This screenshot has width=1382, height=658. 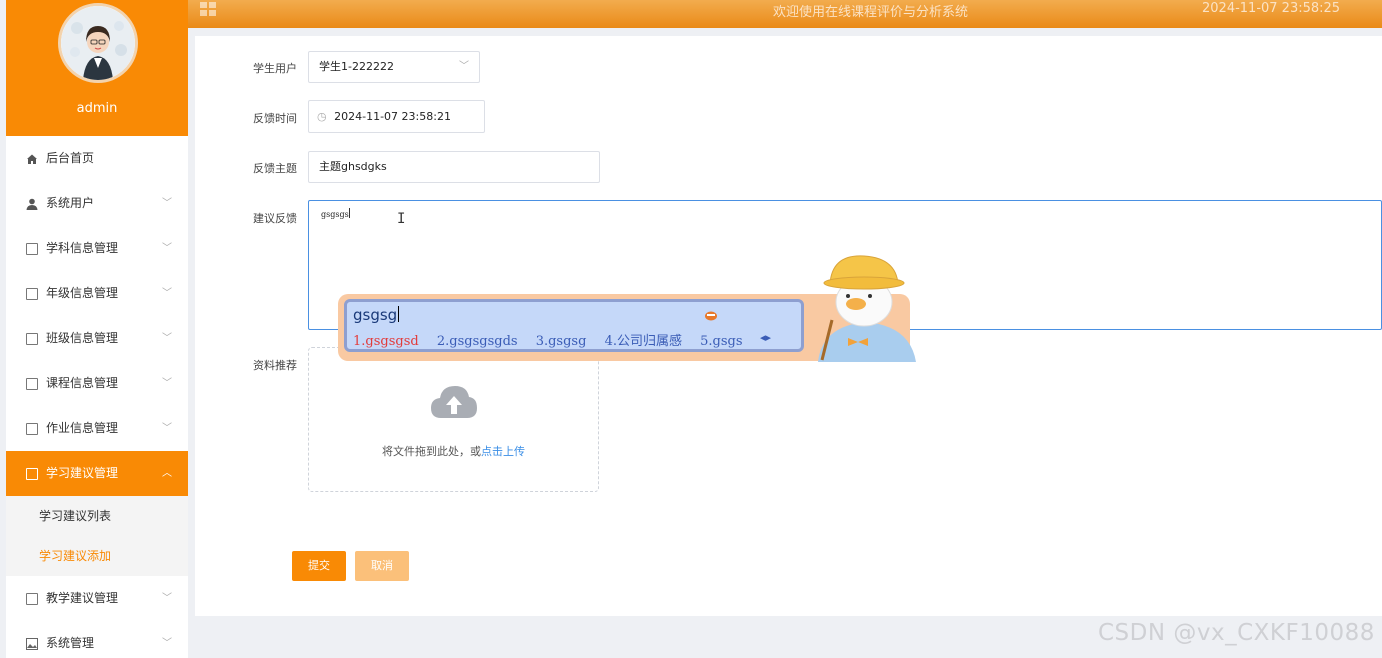 I want to click on cancel-button: 取消, so click(x=382, y=566).